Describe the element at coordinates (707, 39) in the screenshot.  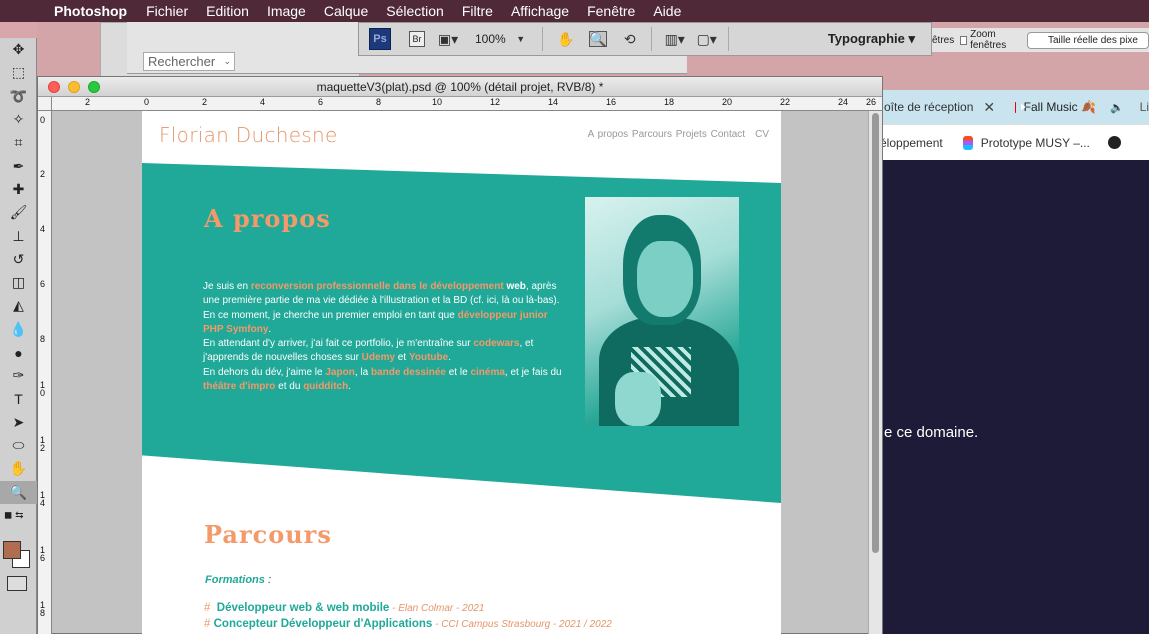
I see `screen-mode-icon: ▢▾` at that location.